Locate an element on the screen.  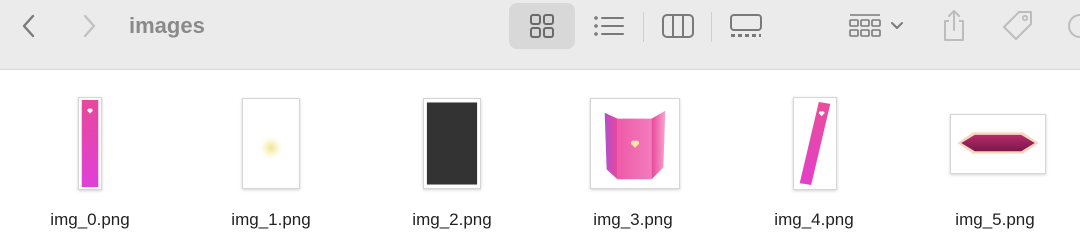
list-view-button is located at coordinates (609, 26).